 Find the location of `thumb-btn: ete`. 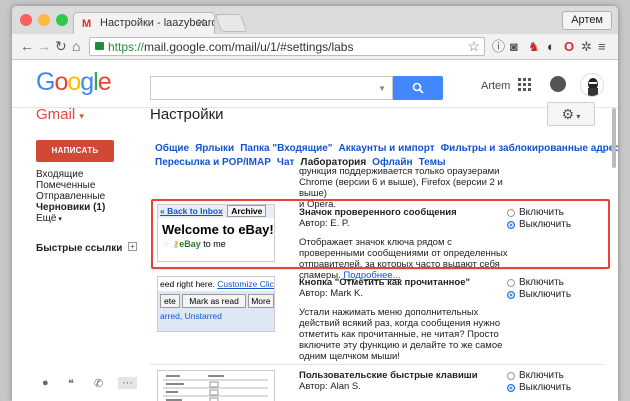

thumb-btn: ete is located at coordinates (170, 301).